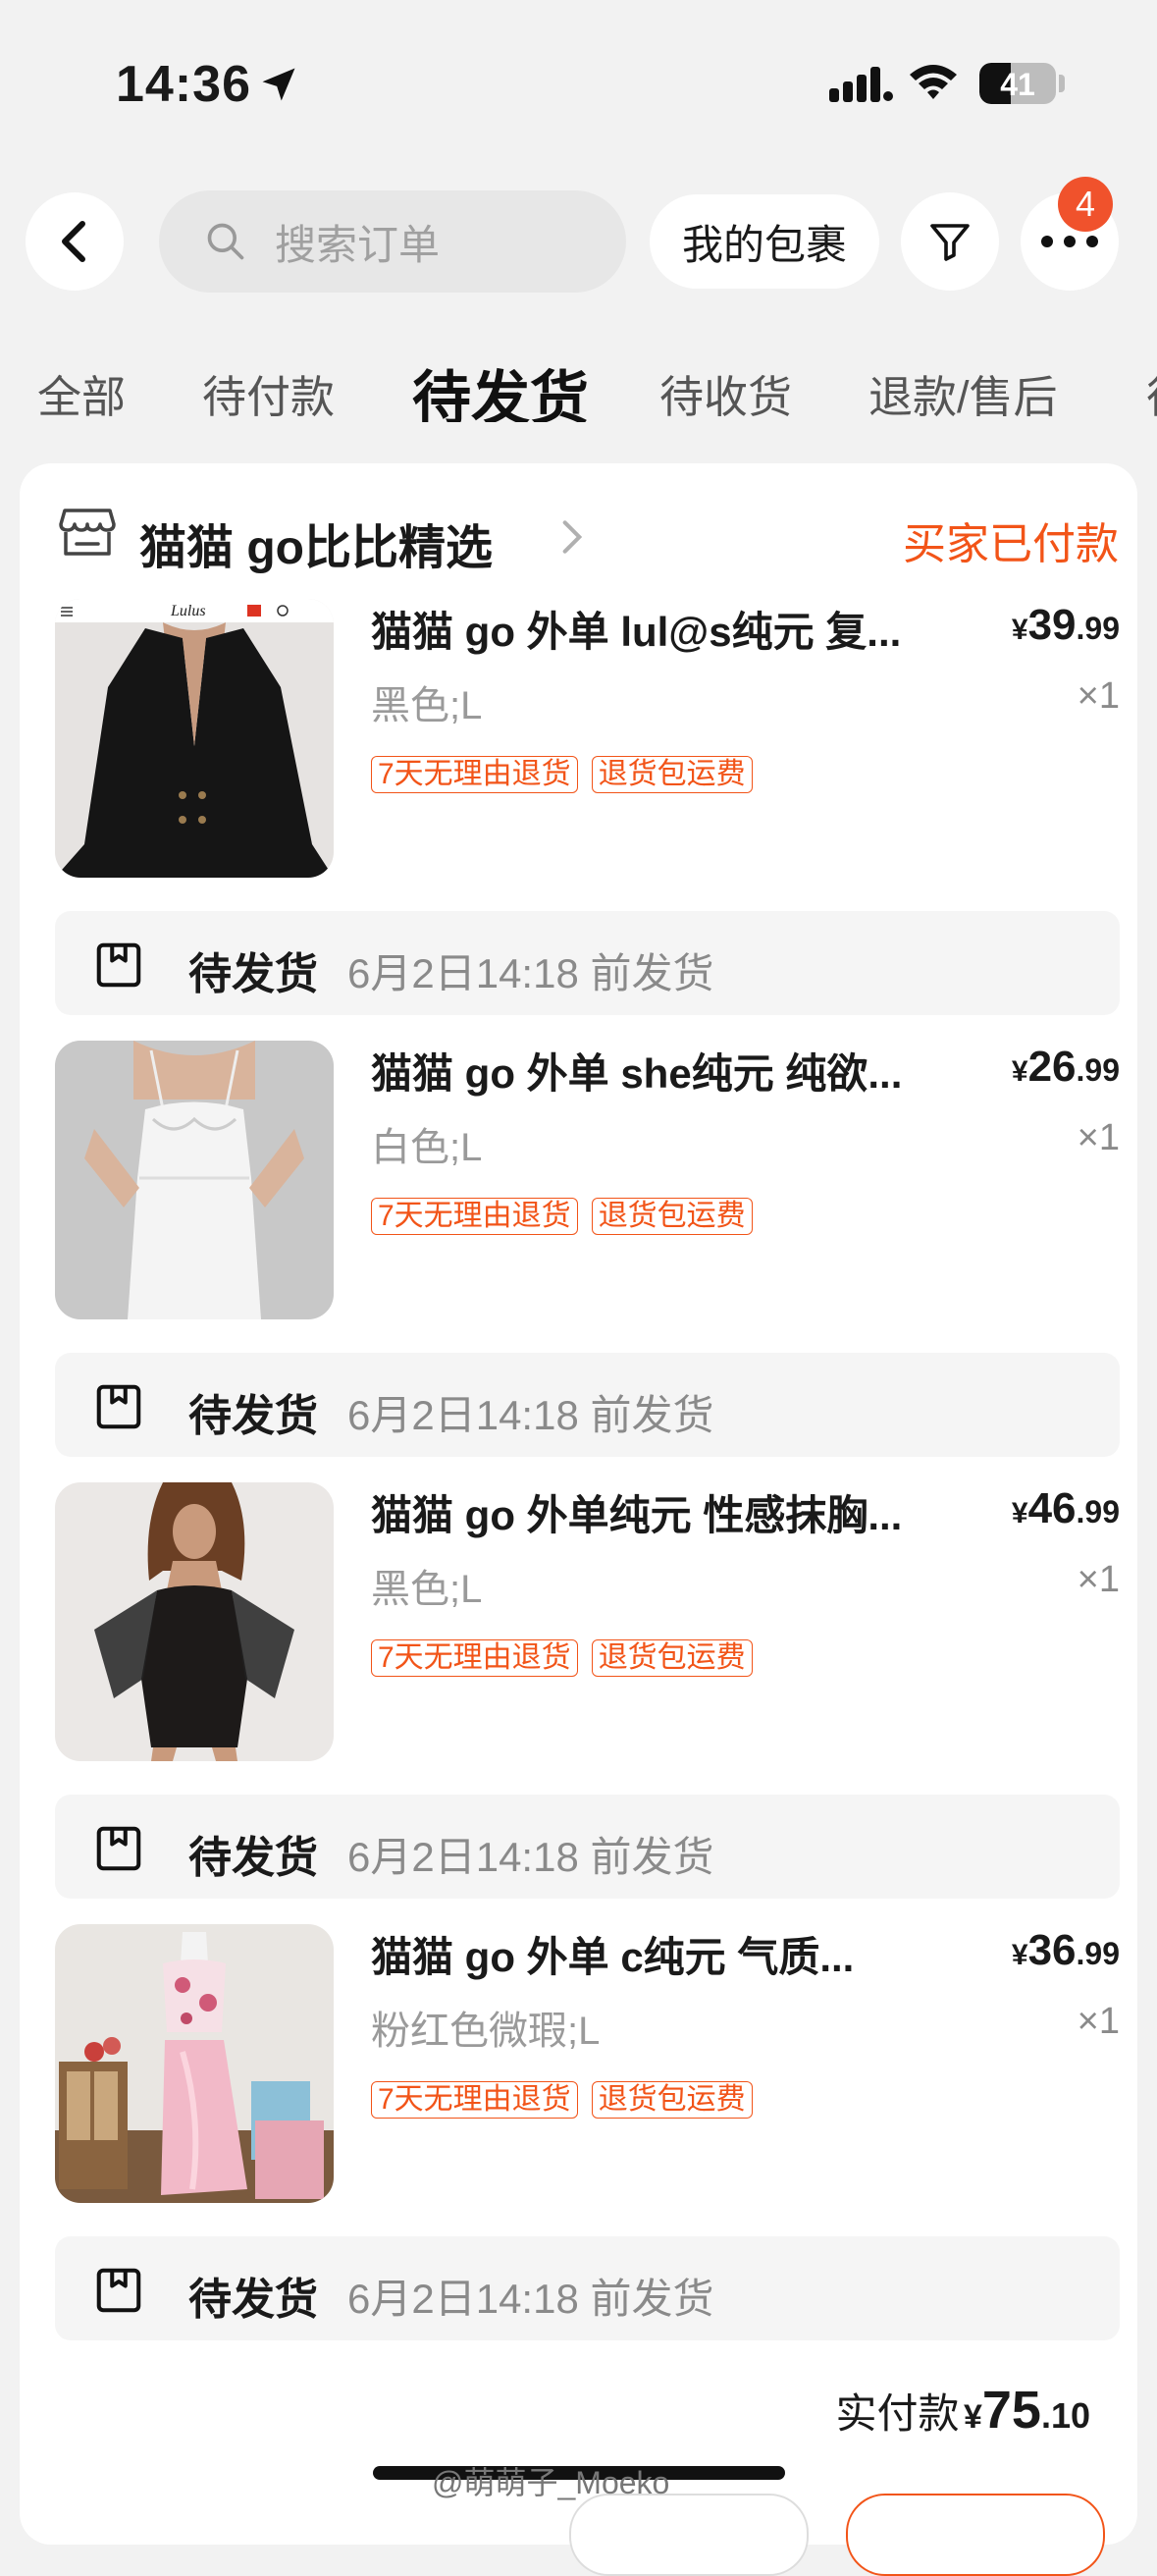  I want to click on product-price: ¥26.99, so click(1066, 1067).